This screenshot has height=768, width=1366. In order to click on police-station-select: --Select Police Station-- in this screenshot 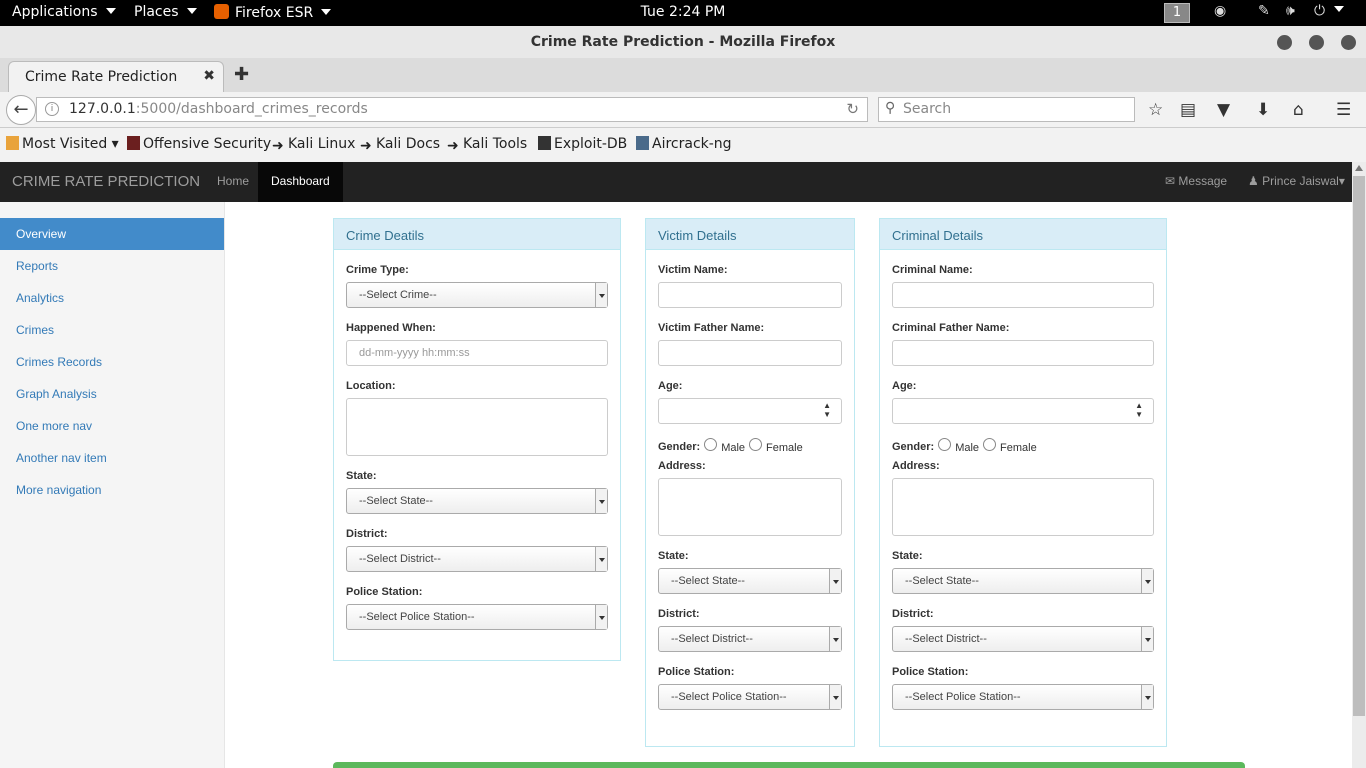, I will do `click(477, 617)`.